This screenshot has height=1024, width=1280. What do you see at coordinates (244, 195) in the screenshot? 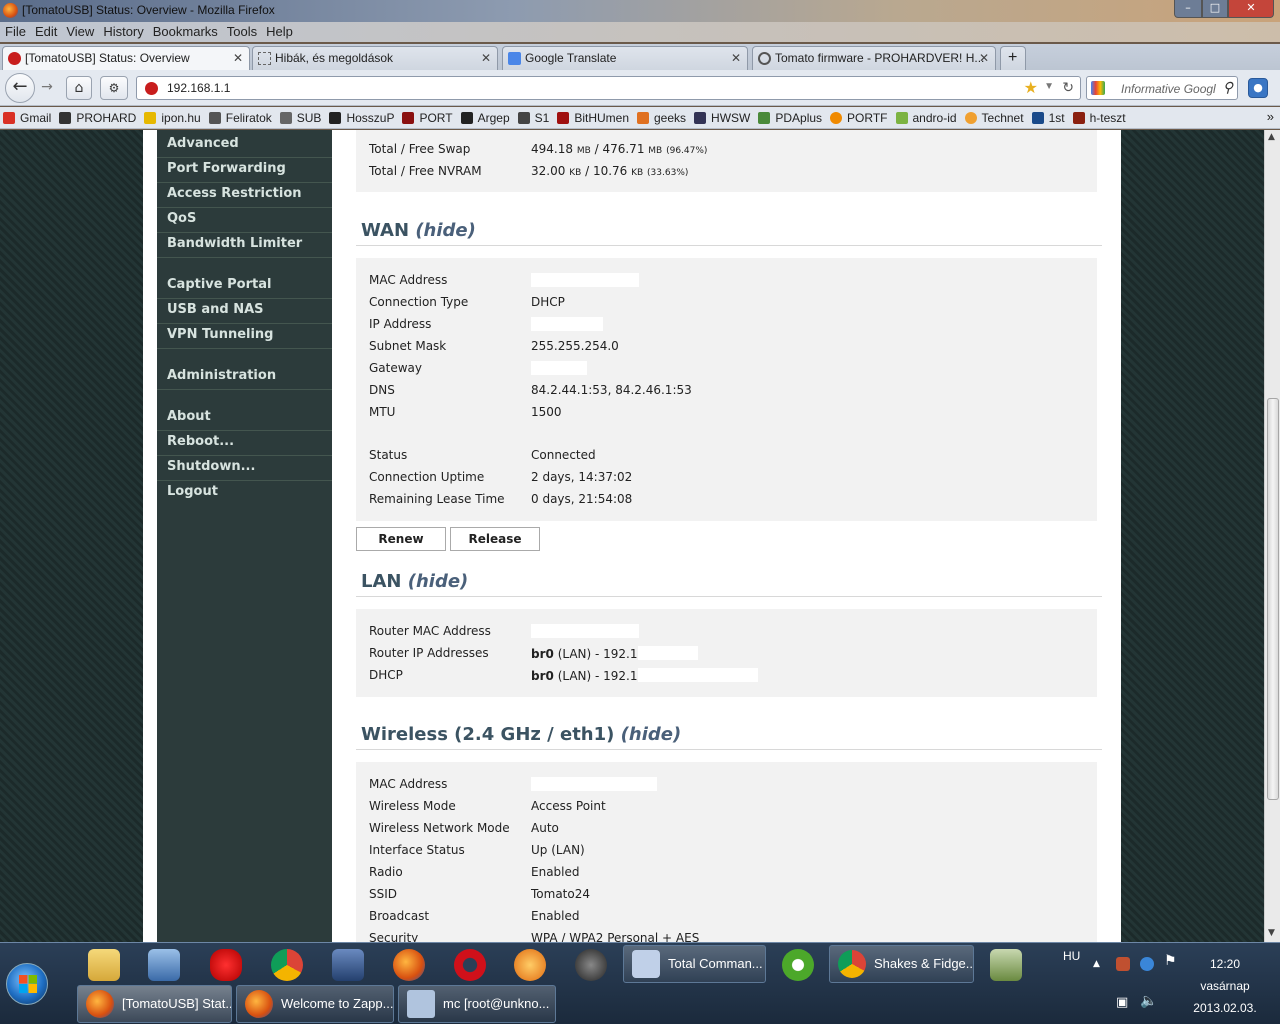
I see `sidebar-item-access-restriction: Access Restriction` at bounding box center [244, 195].